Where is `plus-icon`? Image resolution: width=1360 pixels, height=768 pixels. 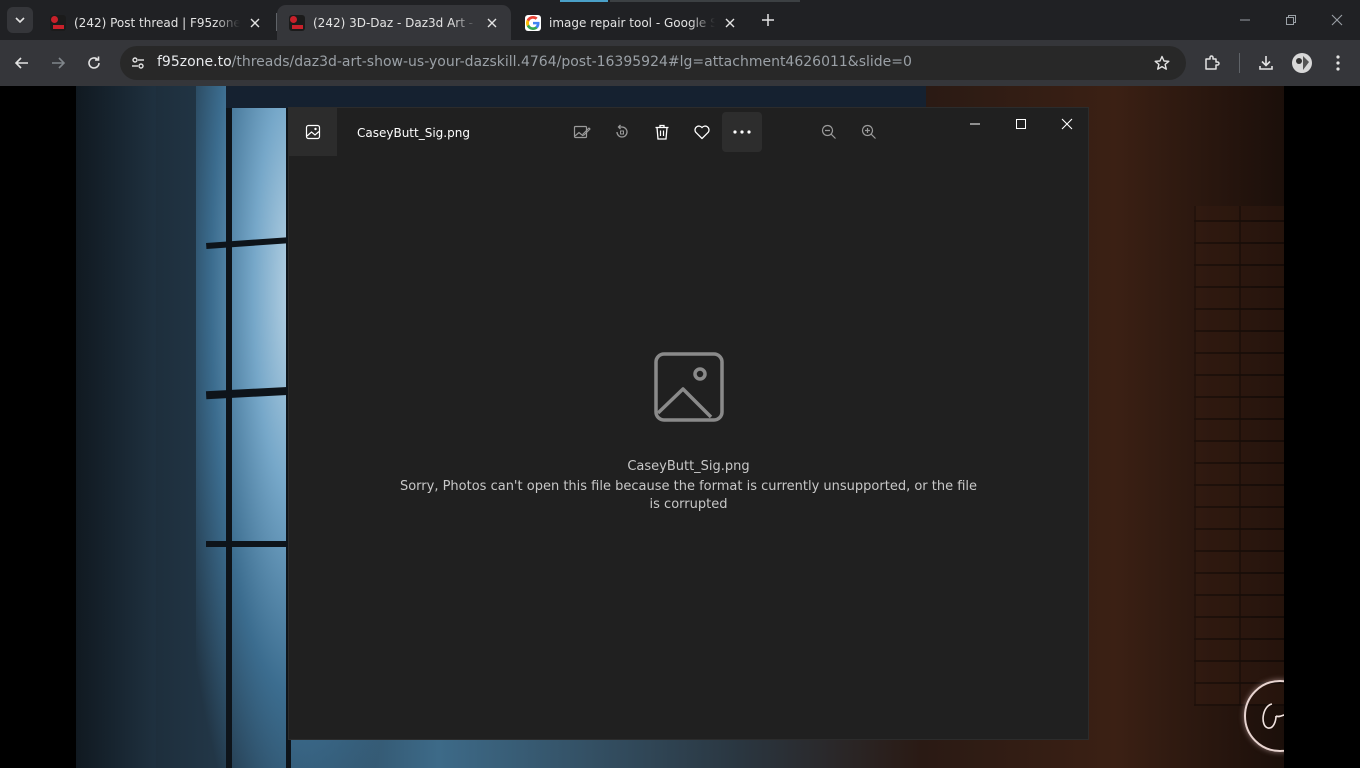
plus-icon is located at coordinates (768, 20).